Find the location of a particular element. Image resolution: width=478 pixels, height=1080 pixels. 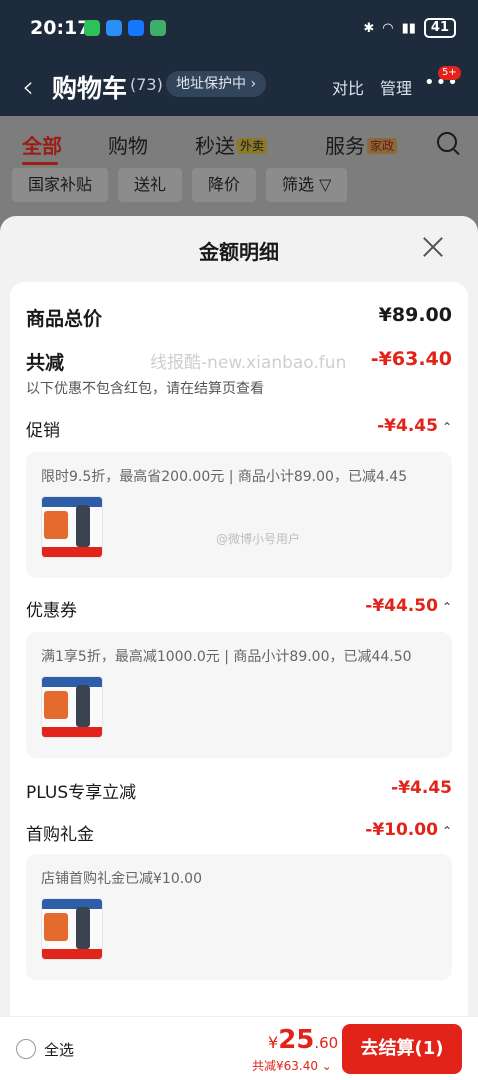

weibo-watermark: @微博小号用户 is located at coordinates (258, 539).